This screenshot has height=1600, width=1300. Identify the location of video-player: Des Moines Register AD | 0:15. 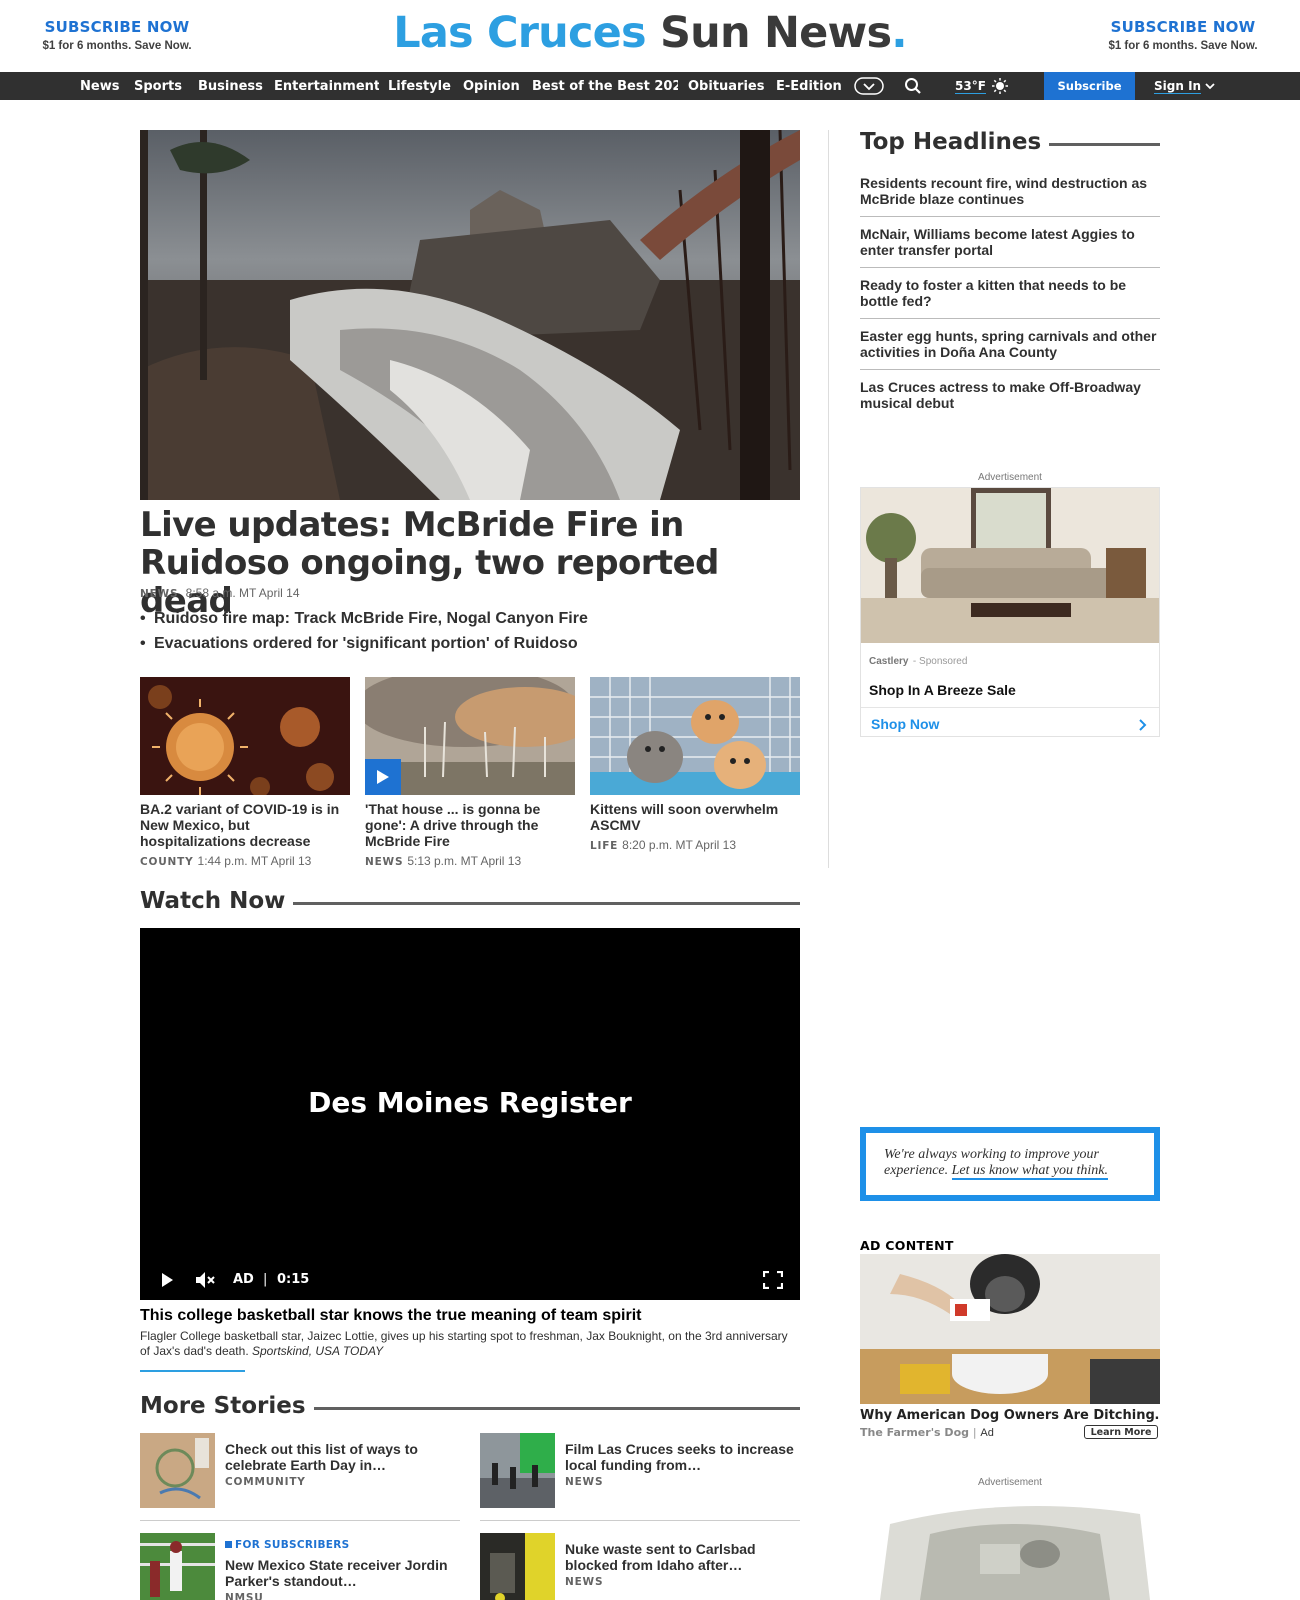
(470, 1114).